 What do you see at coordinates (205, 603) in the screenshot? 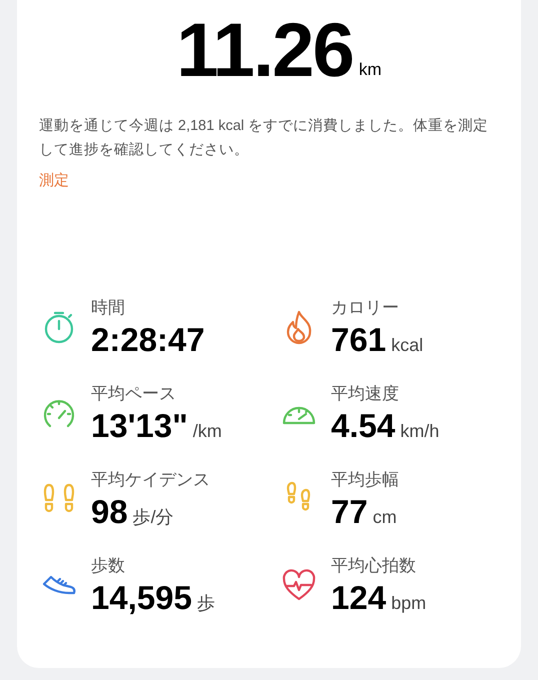
I see `metric-unit: 歩` at bounding box center [205, 603].